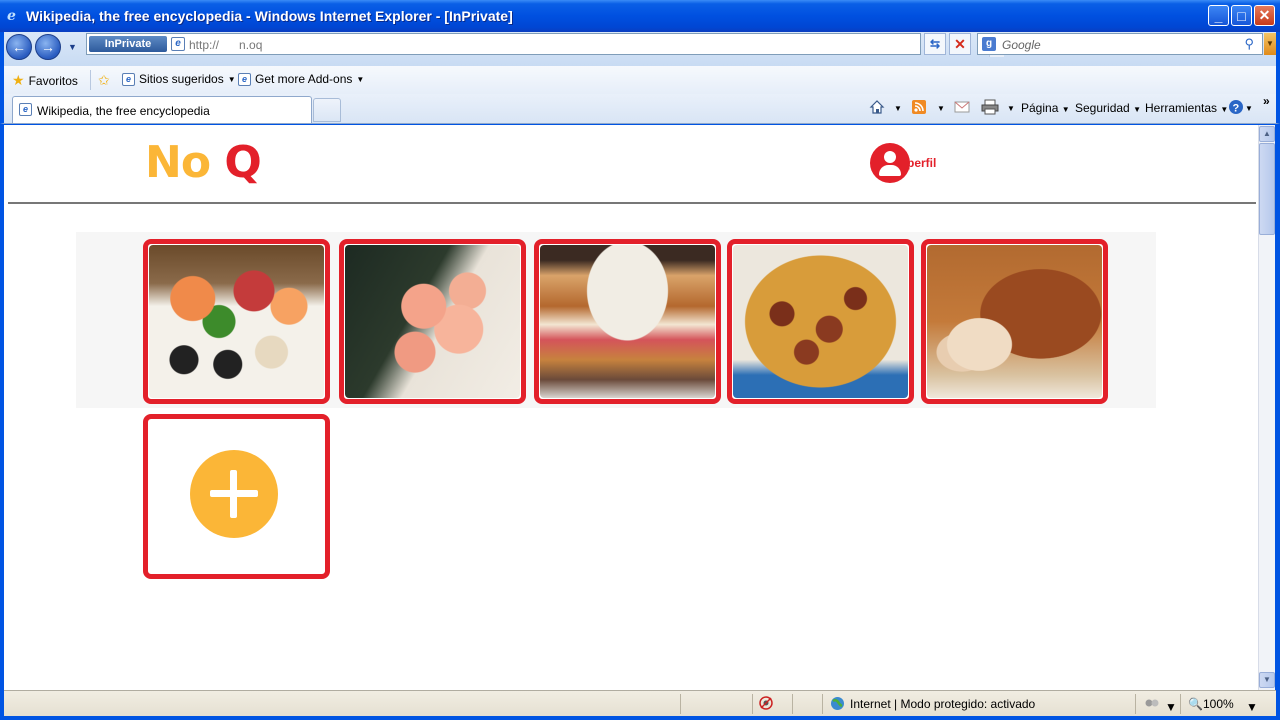 The image size is (1280, 720). What do you see at coordinates (1270, 44) in the screenshot?
I see `search-options-dropdown-icon: ▼` at bounding box center [1270, 44].